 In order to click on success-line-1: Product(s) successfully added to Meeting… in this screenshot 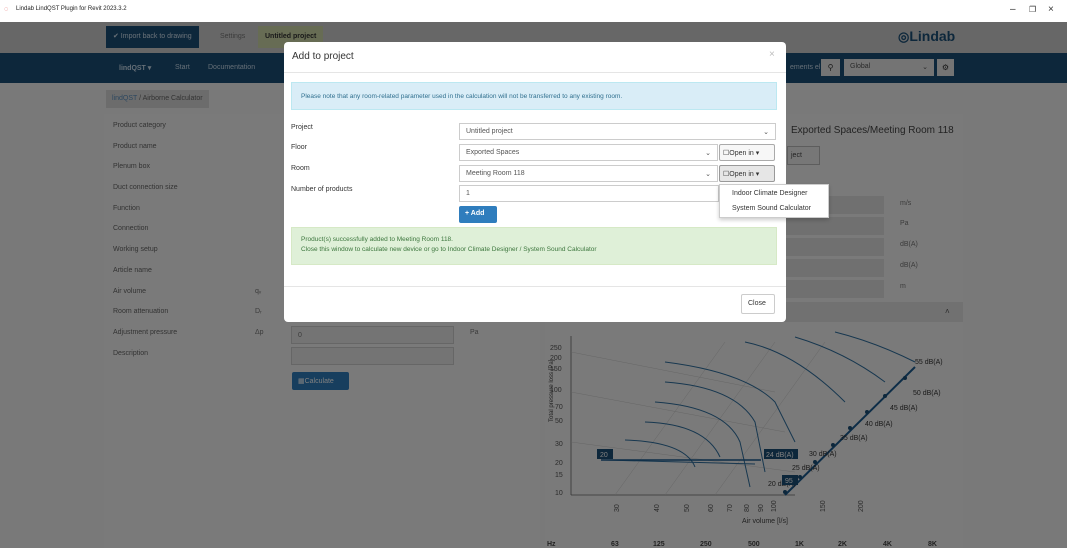, I will do `click(377, 239)`.